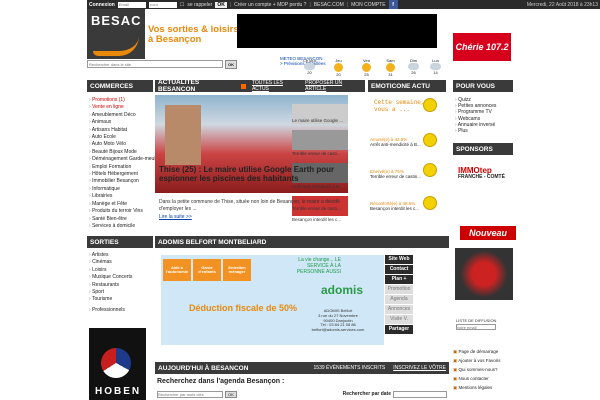 The image size is (600, 400). Describe the element at coordinates (195, 35) in the screenshot. I see `site-tagline: Vos sorties & loisirs, à Besançon` at that location.